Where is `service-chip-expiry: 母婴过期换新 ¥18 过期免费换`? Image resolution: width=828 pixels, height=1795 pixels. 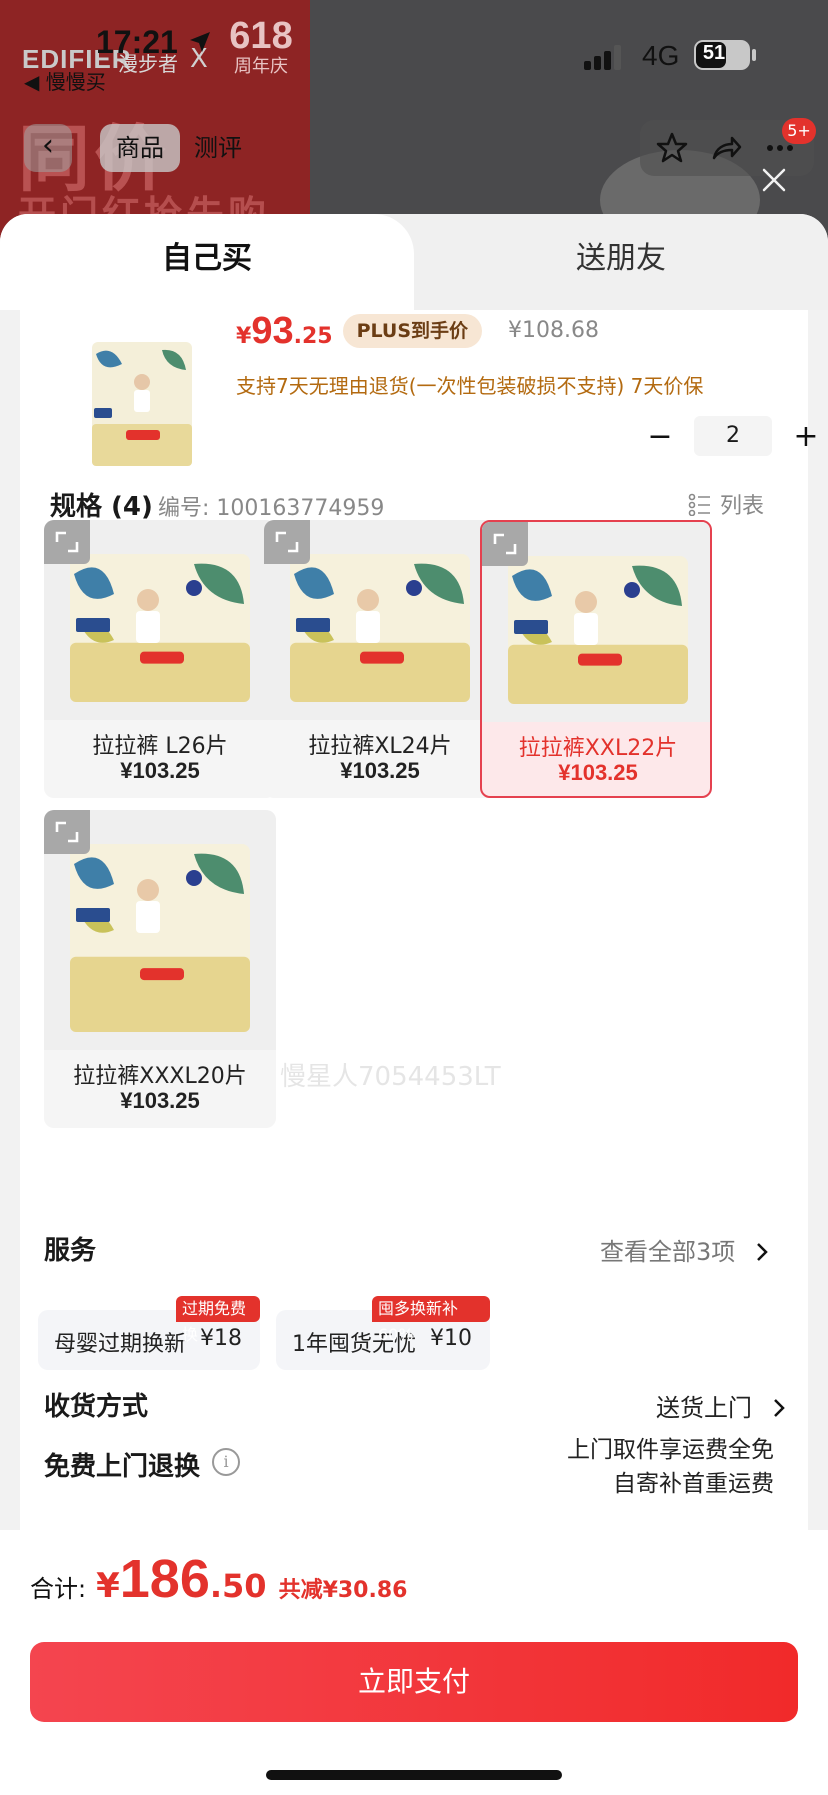
service-chip-expiry: 母婴过期换新 ¥18 过期免费换 is located at coordinates (149, 1333).